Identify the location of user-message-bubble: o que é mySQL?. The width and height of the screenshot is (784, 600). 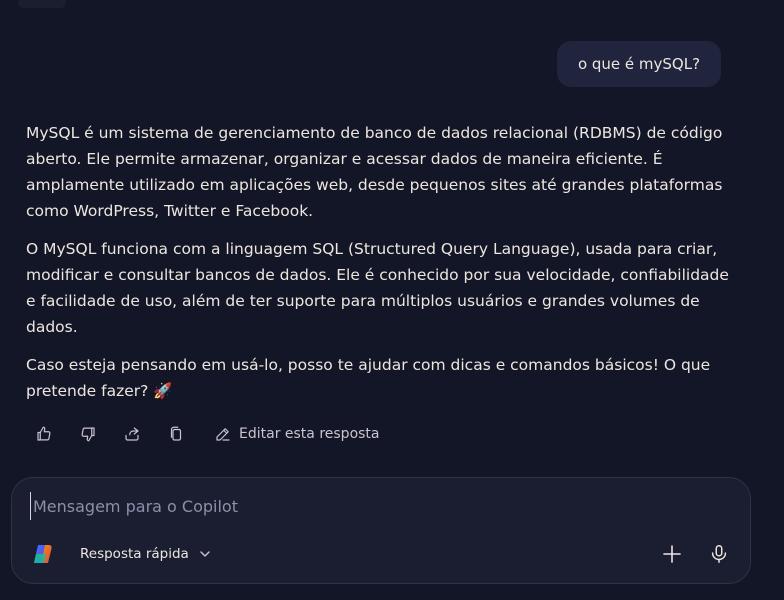
(639, 64).